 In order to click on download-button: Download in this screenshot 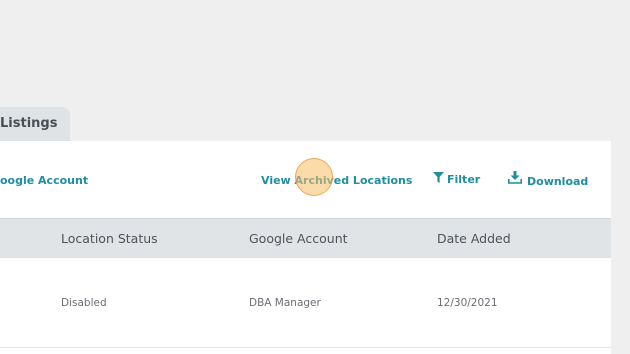, I will do `click(557, 181)`.